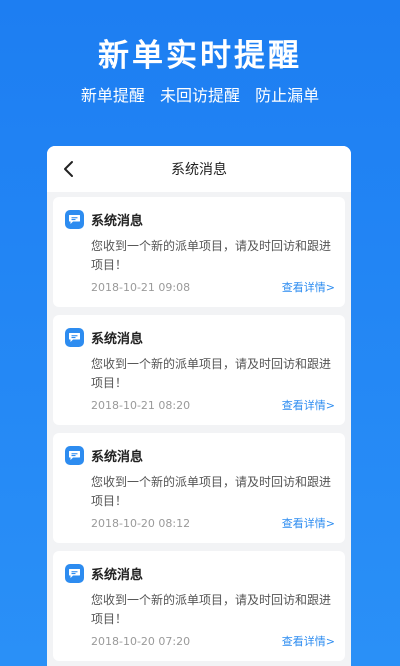 Image resolution: width=400 pixels, height=666 pixels. Describe the element at coordinates (141, 405) in the screenshot. I see `message-time: 2018-10-21 08:20` at that location.